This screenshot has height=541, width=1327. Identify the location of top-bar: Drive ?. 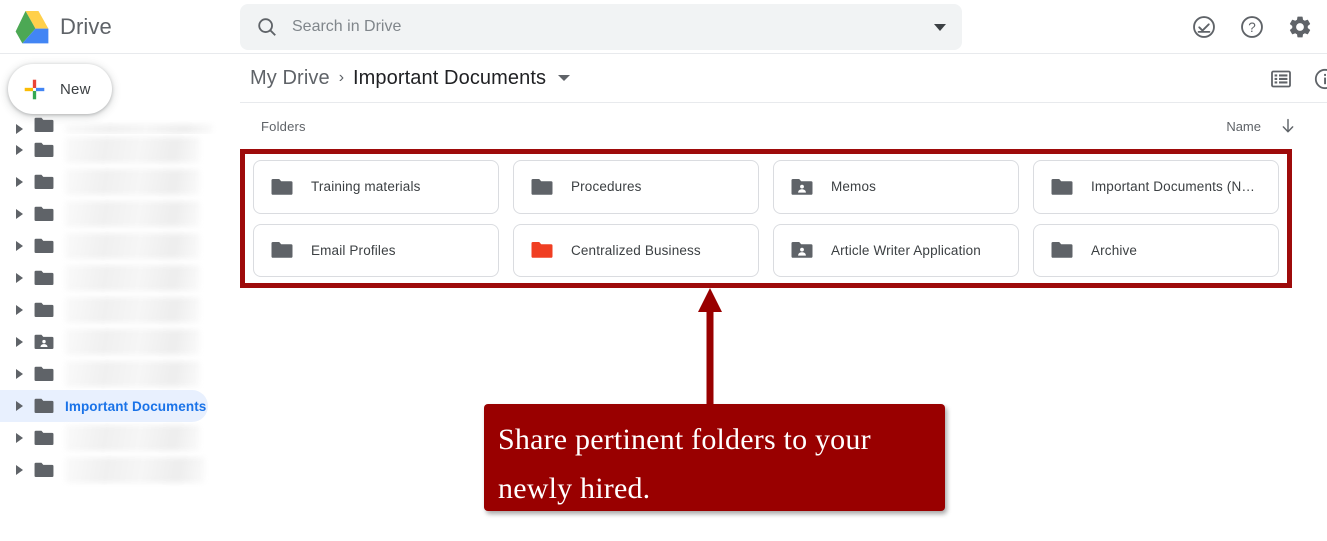
(663, 27).